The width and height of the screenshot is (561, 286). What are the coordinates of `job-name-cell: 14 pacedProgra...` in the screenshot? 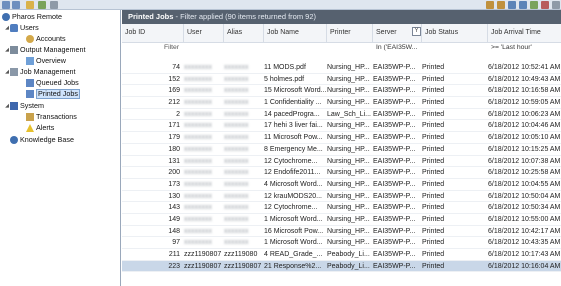 It's located at (292, 114).